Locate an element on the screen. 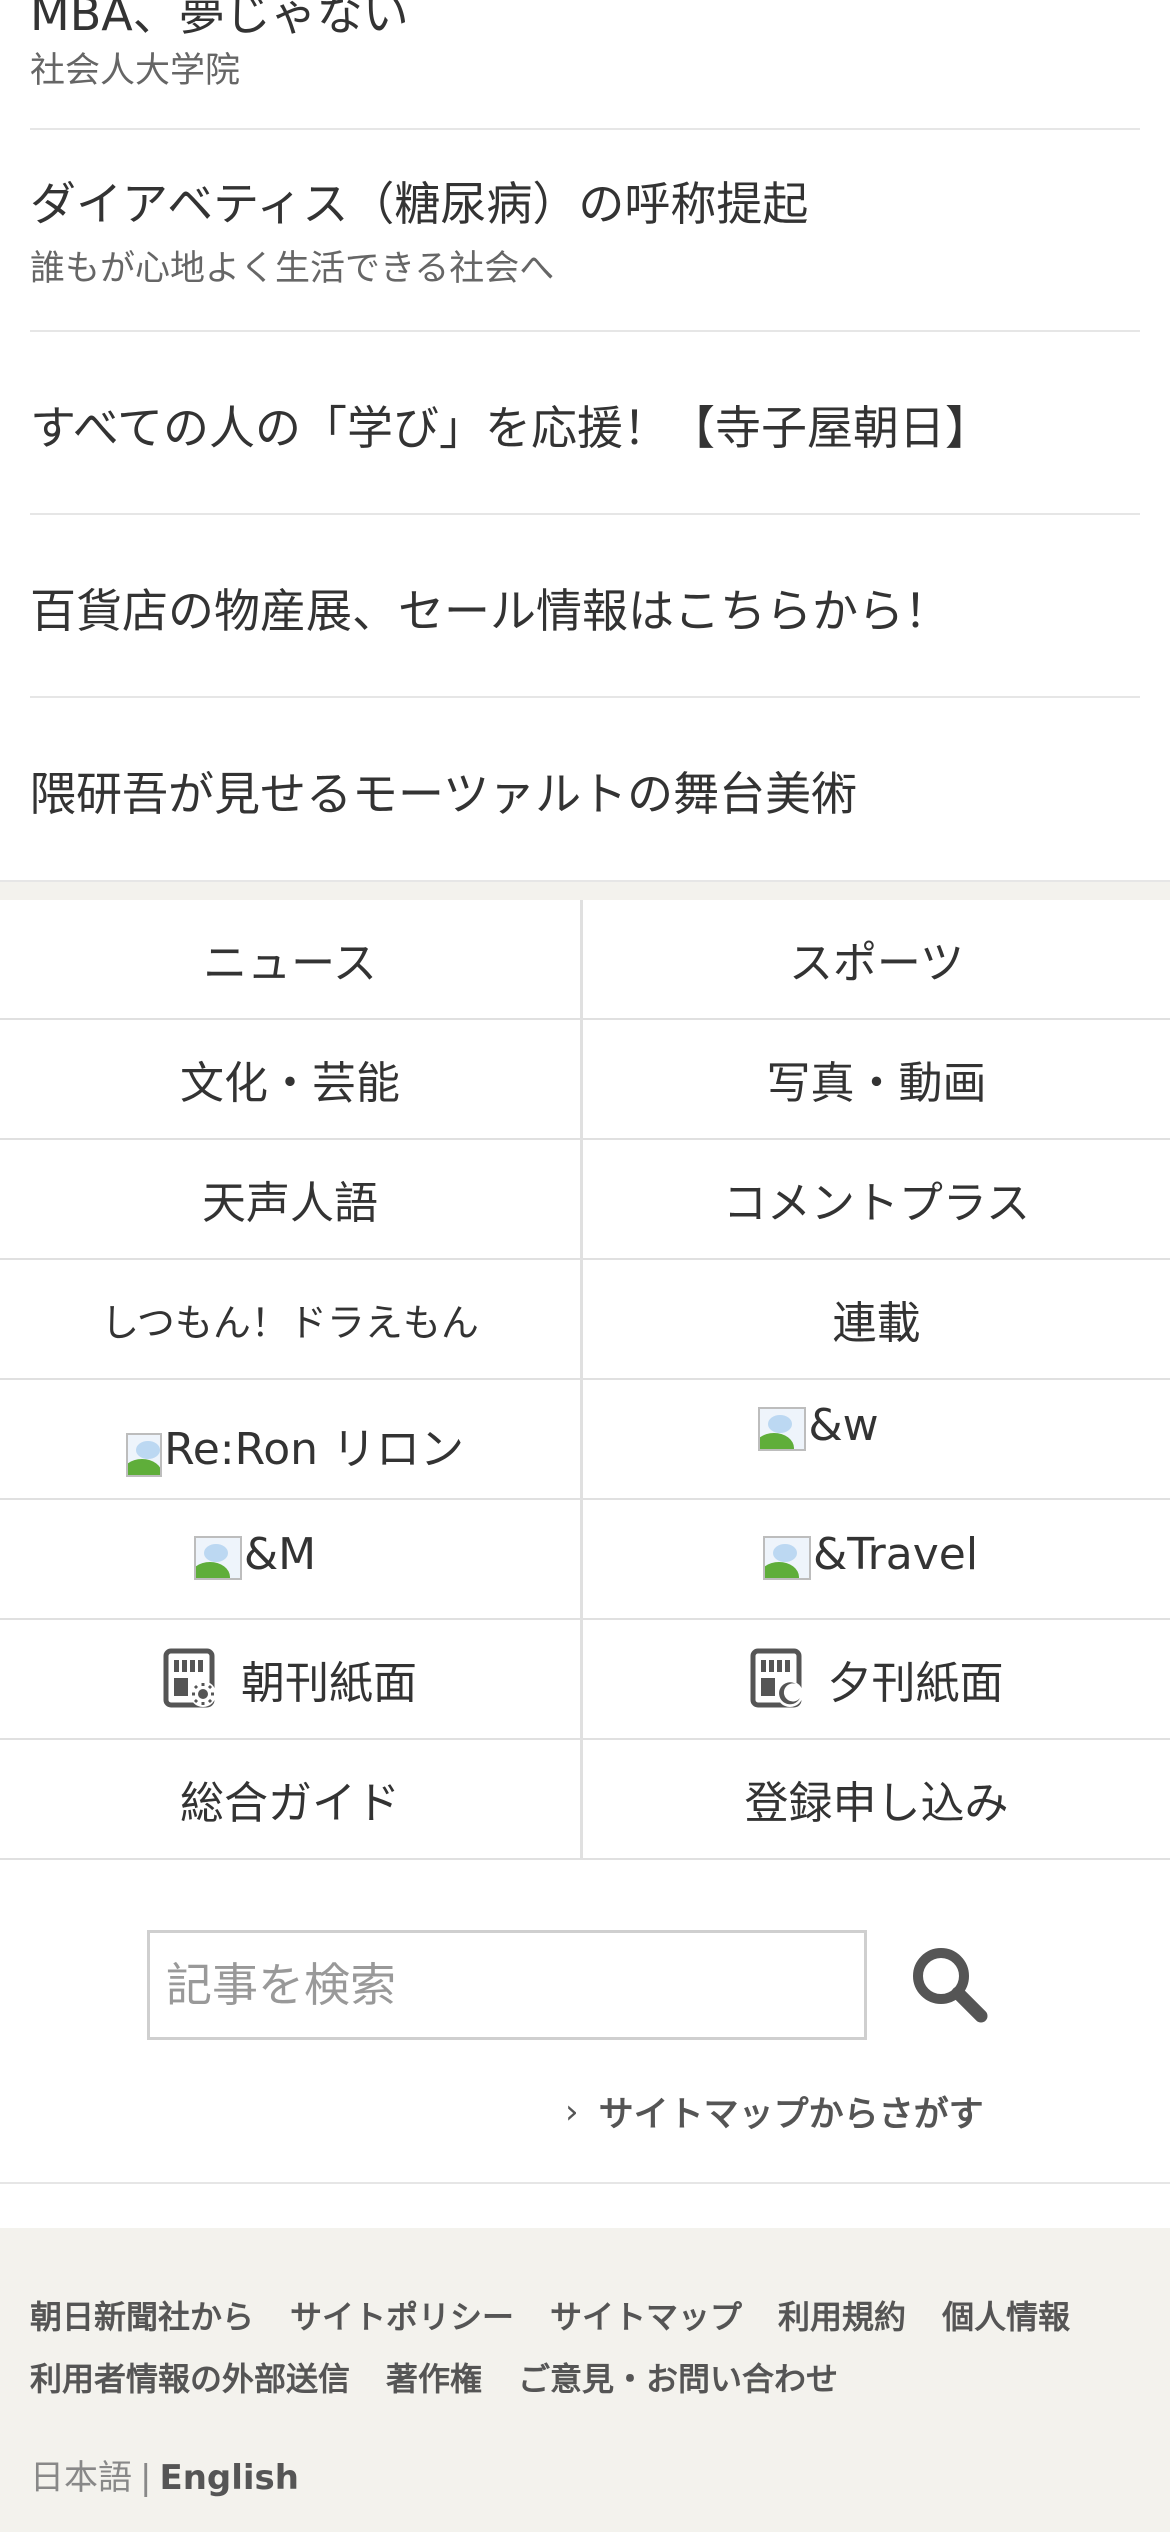 This screenshot has width=1170, height=2532. lang-japanese: 日本語 is located at coordinates (81, 2478).